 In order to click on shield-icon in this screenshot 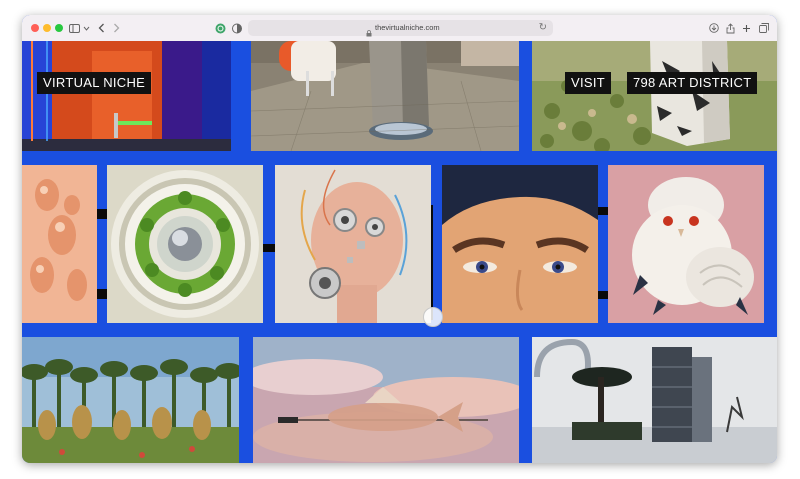, I will do `click(237, 28)`.